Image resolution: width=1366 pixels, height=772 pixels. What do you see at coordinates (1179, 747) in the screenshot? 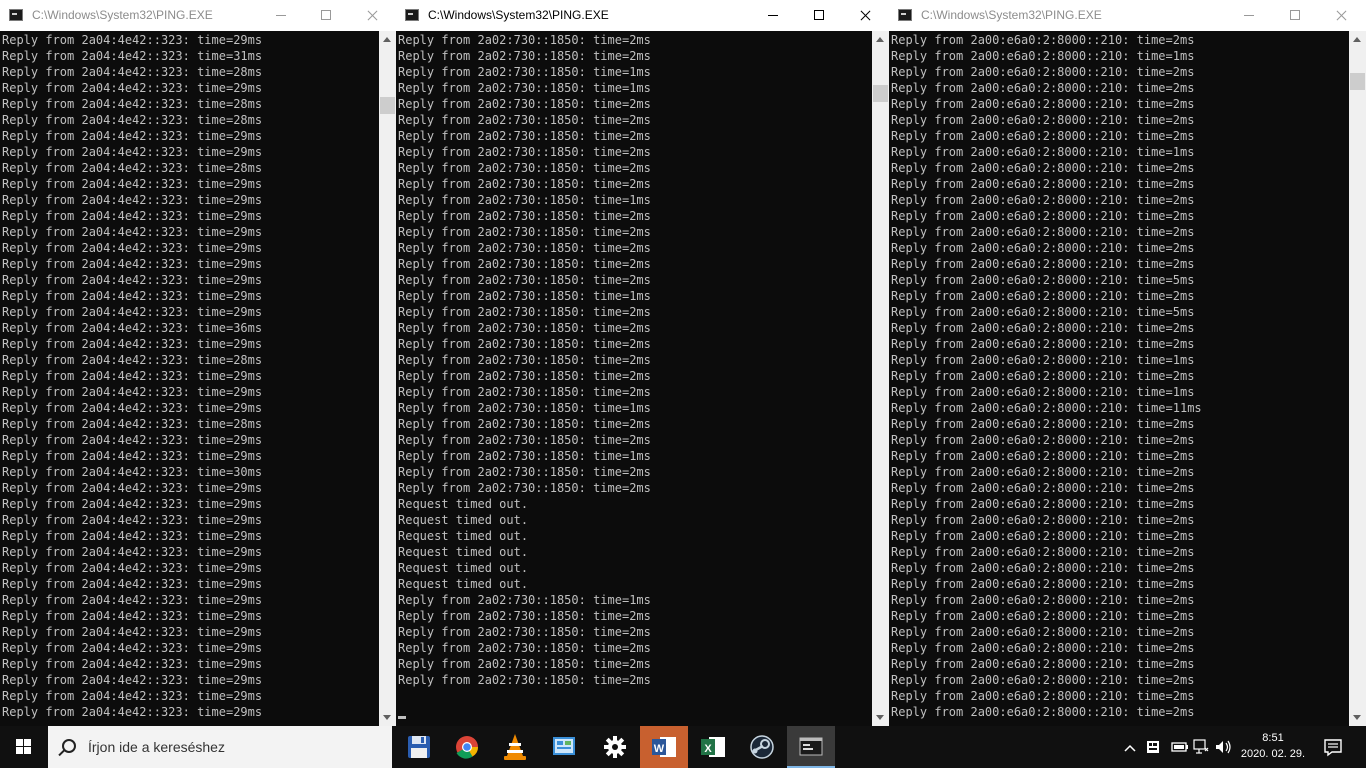
I see `battery-icon` at bounding box center [1179, 747].